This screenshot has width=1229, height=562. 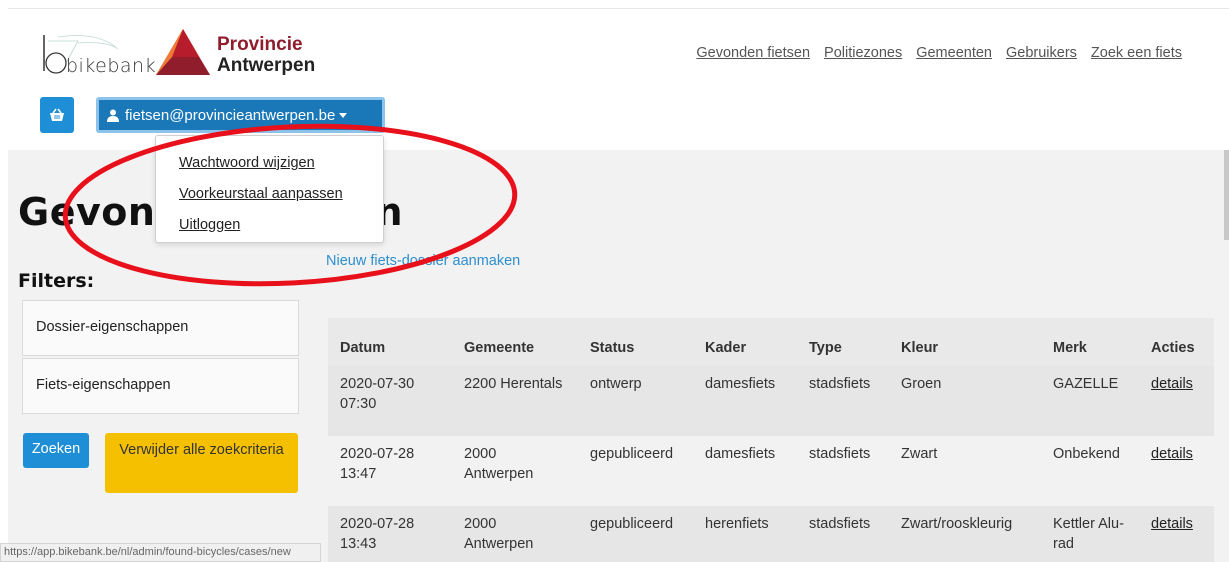 What do you see at coordinates (515, 401) in the screenshot?
I see `cell-gemeente: 2200 Herentals` at bounding box center [515, 401].